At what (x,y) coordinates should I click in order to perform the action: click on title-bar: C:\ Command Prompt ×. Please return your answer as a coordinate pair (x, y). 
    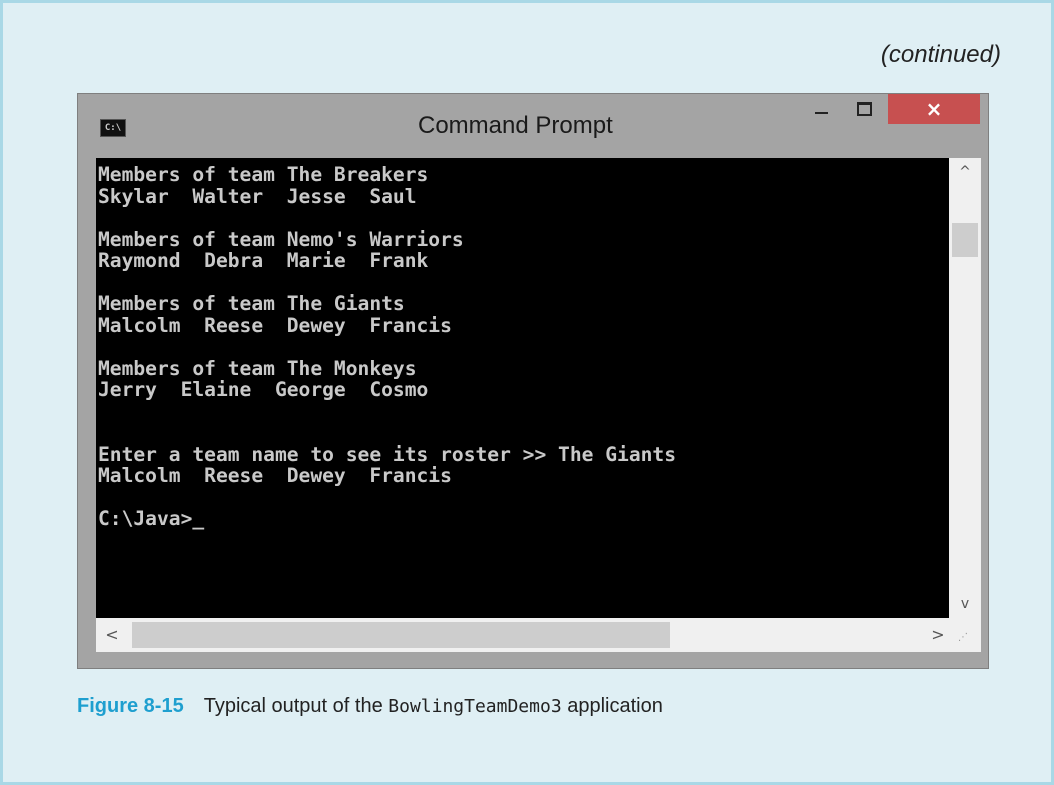
    Looking at the image, I should click on (533, 126).